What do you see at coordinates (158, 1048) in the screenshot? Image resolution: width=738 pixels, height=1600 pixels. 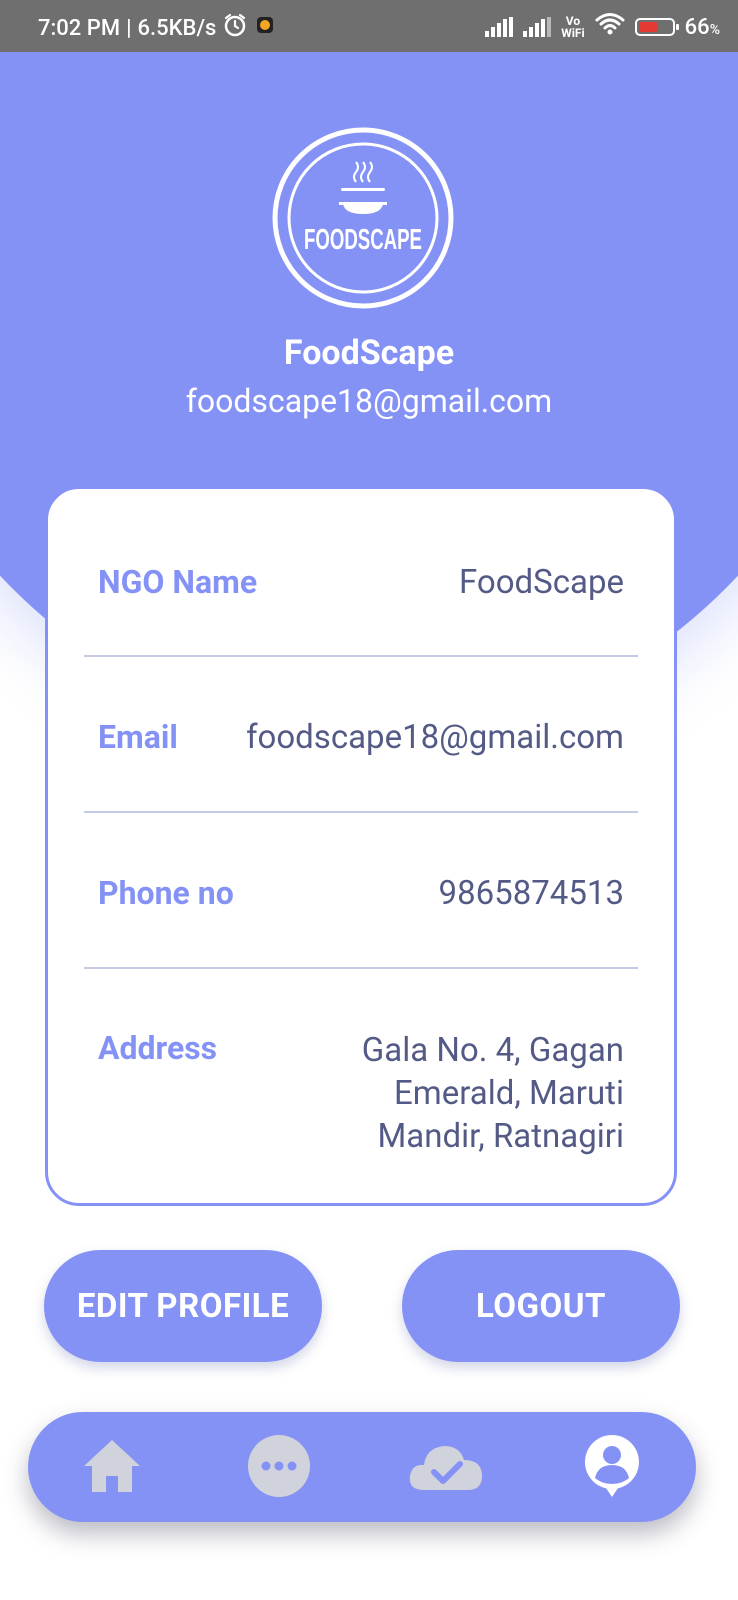 I see `detail-label: Address` at bounding box center [158, 1048].